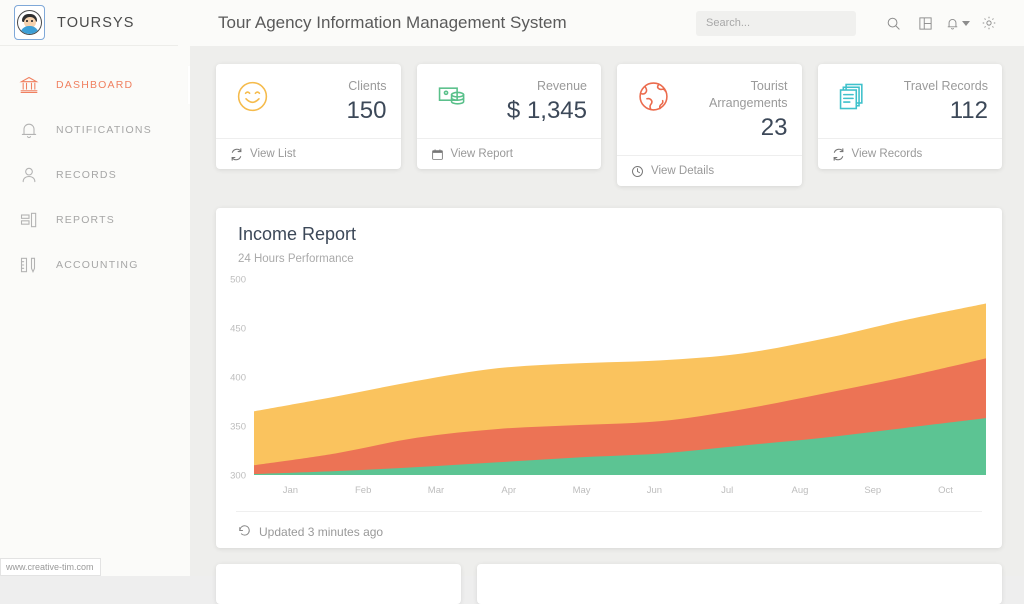  Describe the element at coordinates (321, 532) in the screenshot. I see `chart-footer-label: Updated 3 minutes ago` at that location.